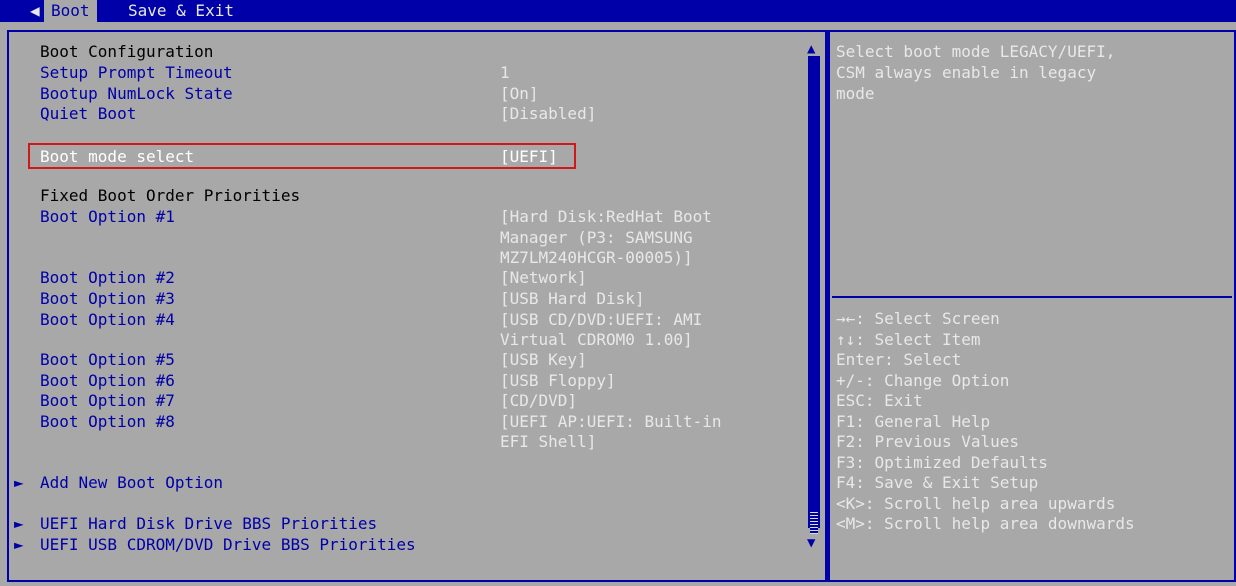  Describe the element at coordinates (976, 503) in the screenshot. I see `key-hint-scroll-up: <K>: Scroll help area upwards` at that location.